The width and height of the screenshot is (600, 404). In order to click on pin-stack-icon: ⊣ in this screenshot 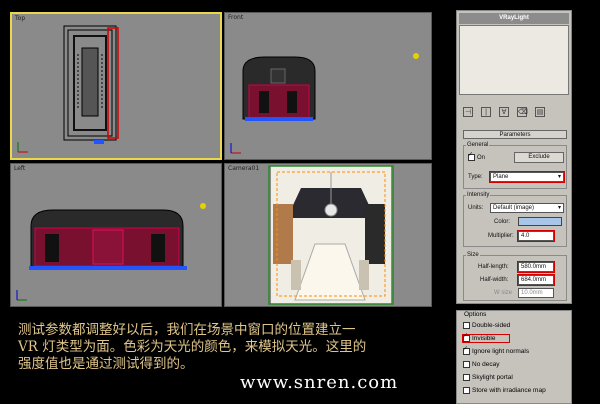, I will do `click(468, 112)`.